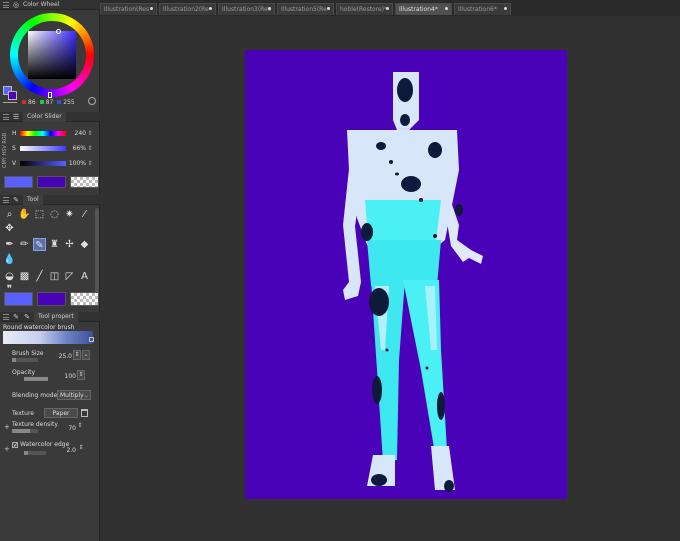 The image size is (680, 541). Describe the element at coordinates (25, 360) in the screenshot. I see `brush-size-bar` at that location.